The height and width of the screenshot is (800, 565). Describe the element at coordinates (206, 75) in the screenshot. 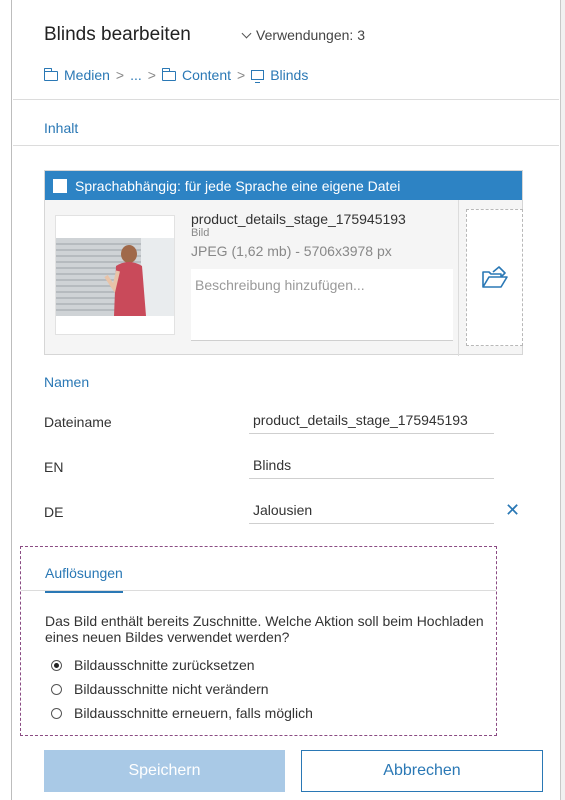

I see `breadcrumb-item-content: Content` at that location.